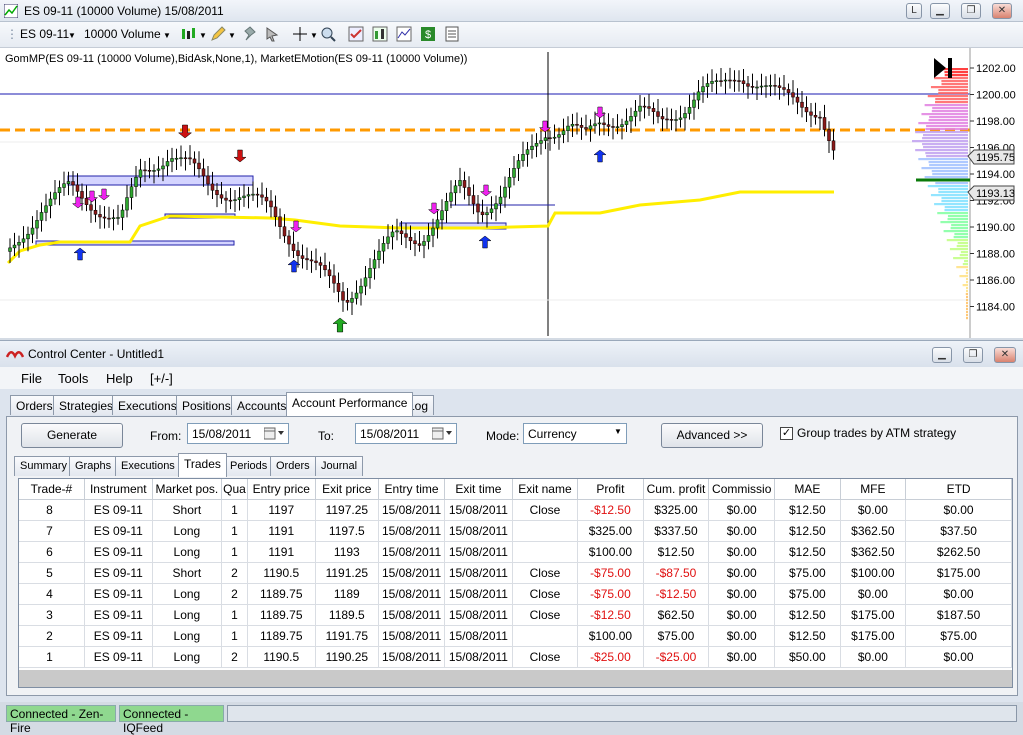 Image resolution: width=1023 pixels, height=735 pixels. I want to click on tab-strategies: Strategies, so click(86, 405).